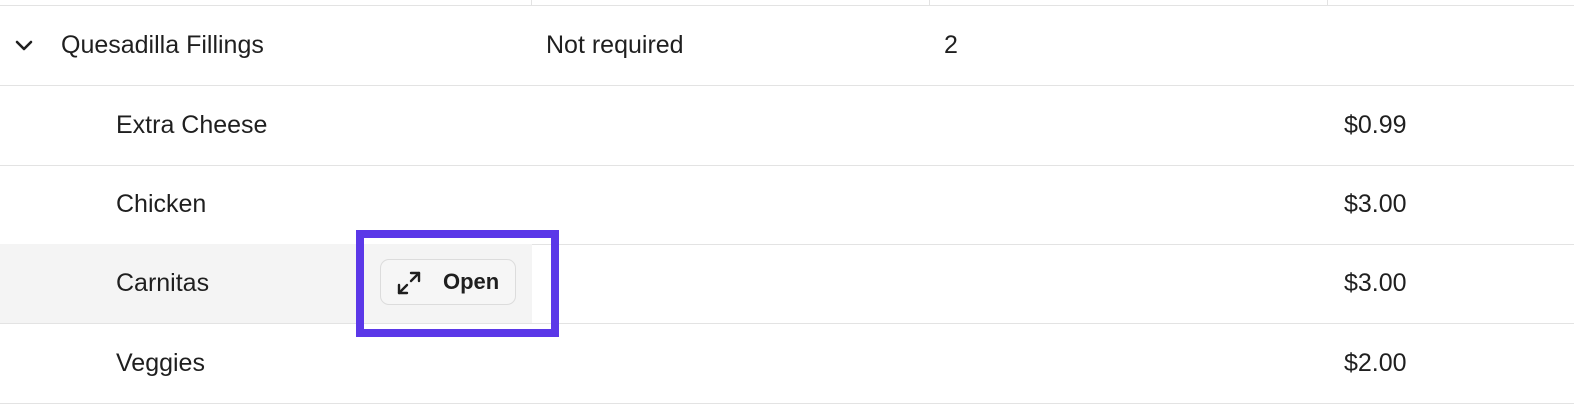 The height and width of the screenshot is (404, 1574). Describe the element at coordinates (24, 46) in the screenshot. I see `chevron-down-icon` at that location.